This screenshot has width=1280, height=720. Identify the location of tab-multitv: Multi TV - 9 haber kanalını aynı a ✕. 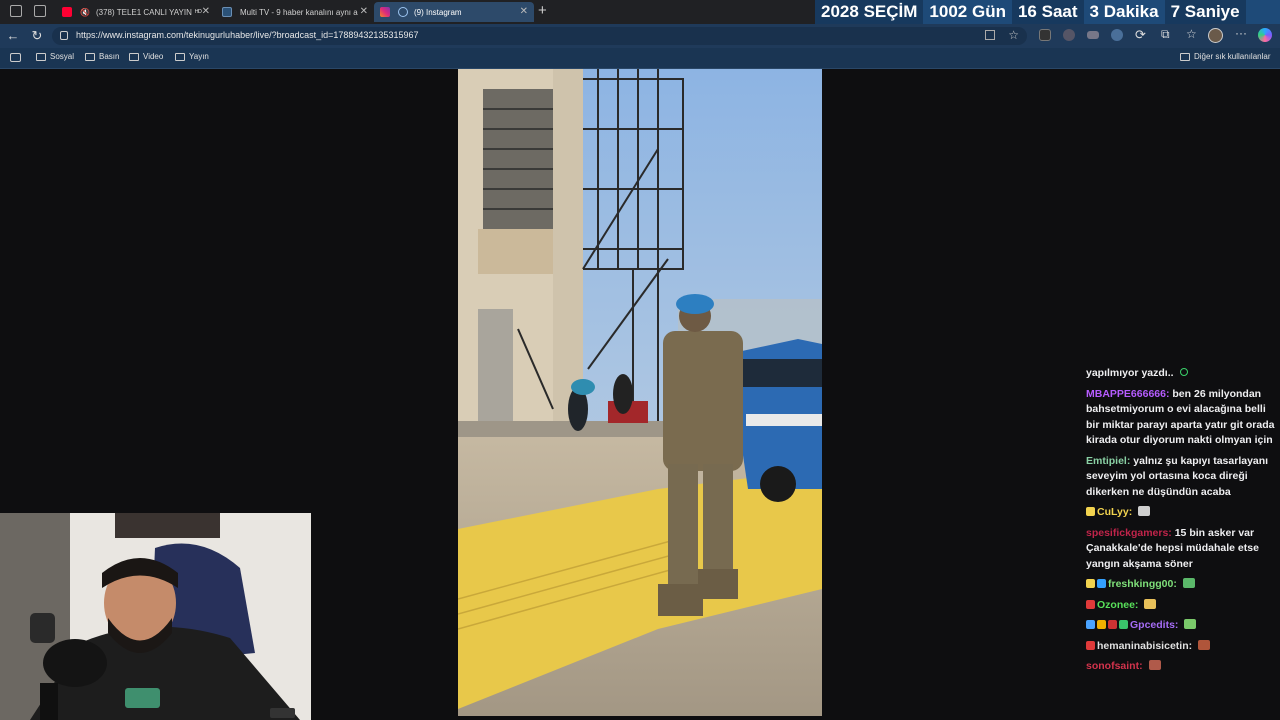
(295, 12).